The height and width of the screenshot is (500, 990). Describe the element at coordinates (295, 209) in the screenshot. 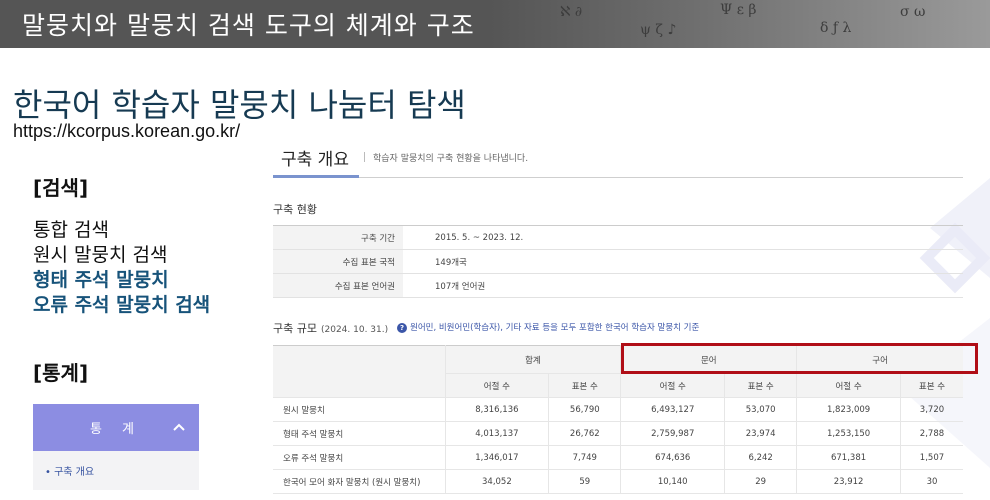

I see `status-title: 구축 현황` at that location.